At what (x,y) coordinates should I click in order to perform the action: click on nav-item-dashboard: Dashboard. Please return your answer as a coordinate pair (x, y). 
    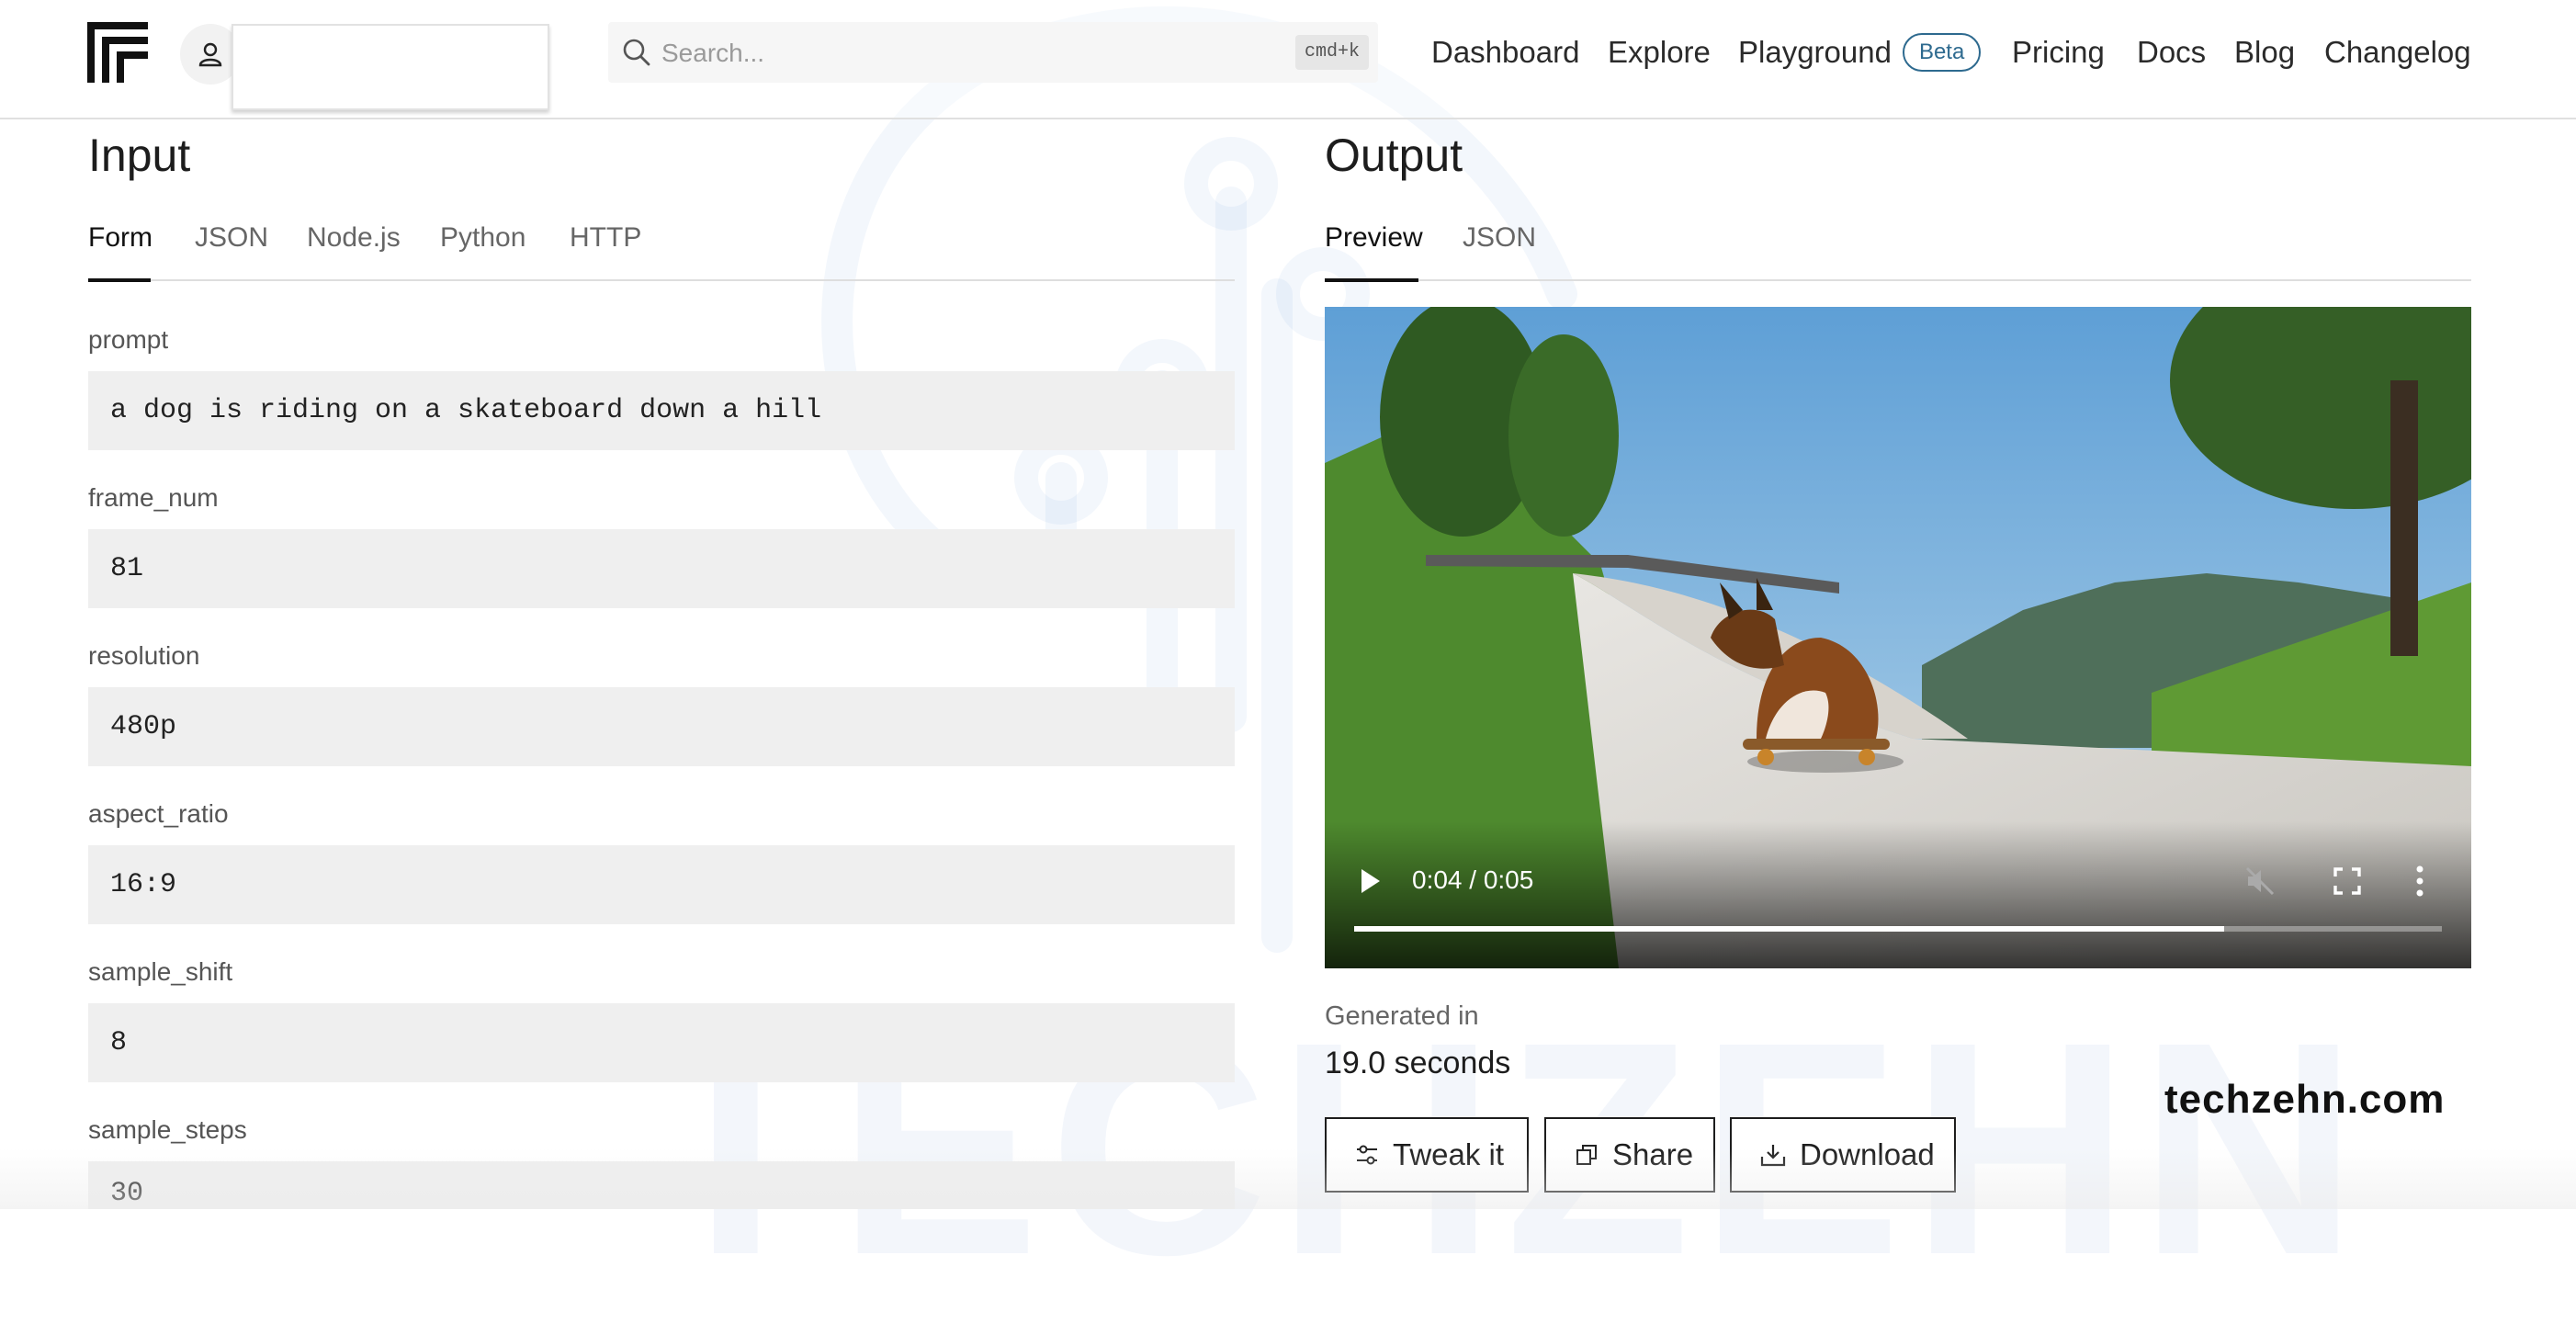
    Looking at the image, I should click on (1505, 52).